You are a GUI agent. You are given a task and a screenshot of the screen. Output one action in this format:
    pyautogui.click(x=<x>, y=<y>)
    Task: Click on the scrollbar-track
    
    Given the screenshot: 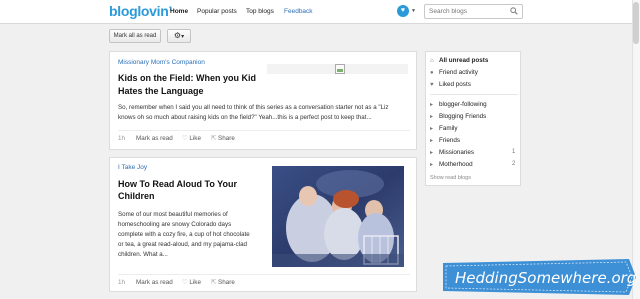 What is the action you would take?
    pyautogui.click(x=636, y=149)
    